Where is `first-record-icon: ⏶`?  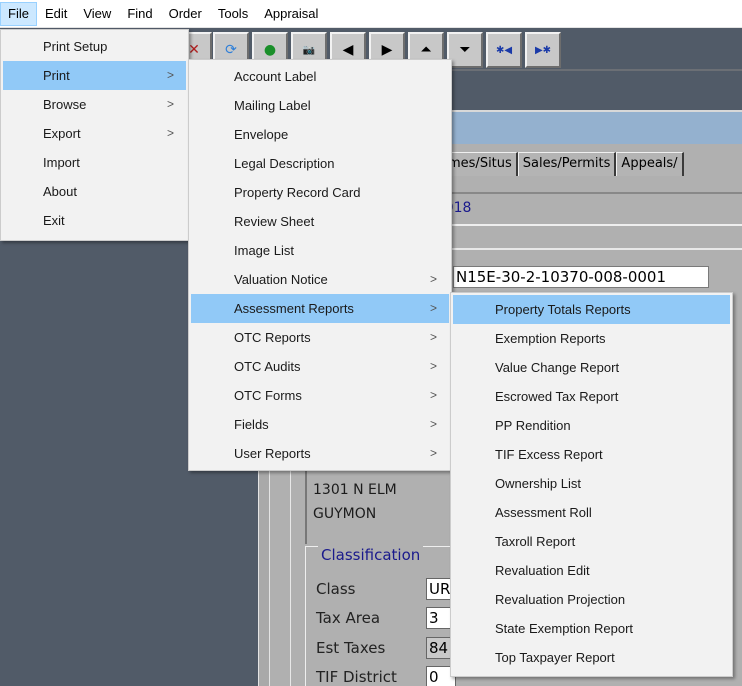
first-record-icon: ⏶ is located at coordinates (426, 50).